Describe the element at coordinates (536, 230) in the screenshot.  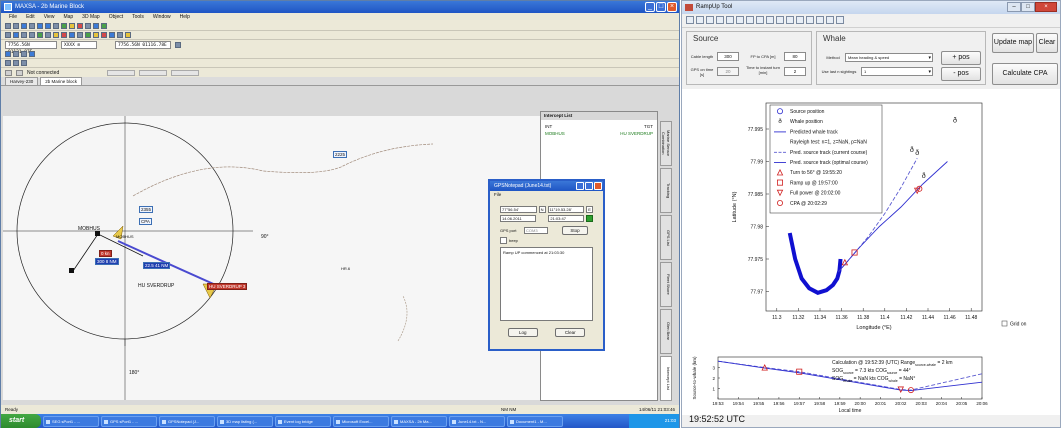
I see `gps-port-select: COM3` at that location.